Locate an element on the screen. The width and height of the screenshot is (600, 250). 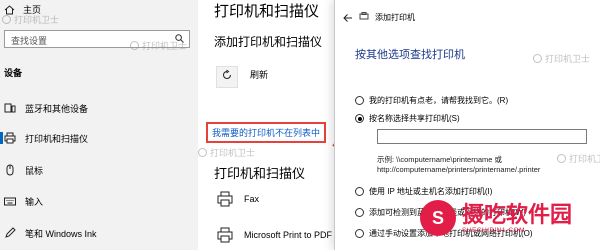
dialog-heading: 按其他选项查找打印机 is located at coordinates (410, 55).